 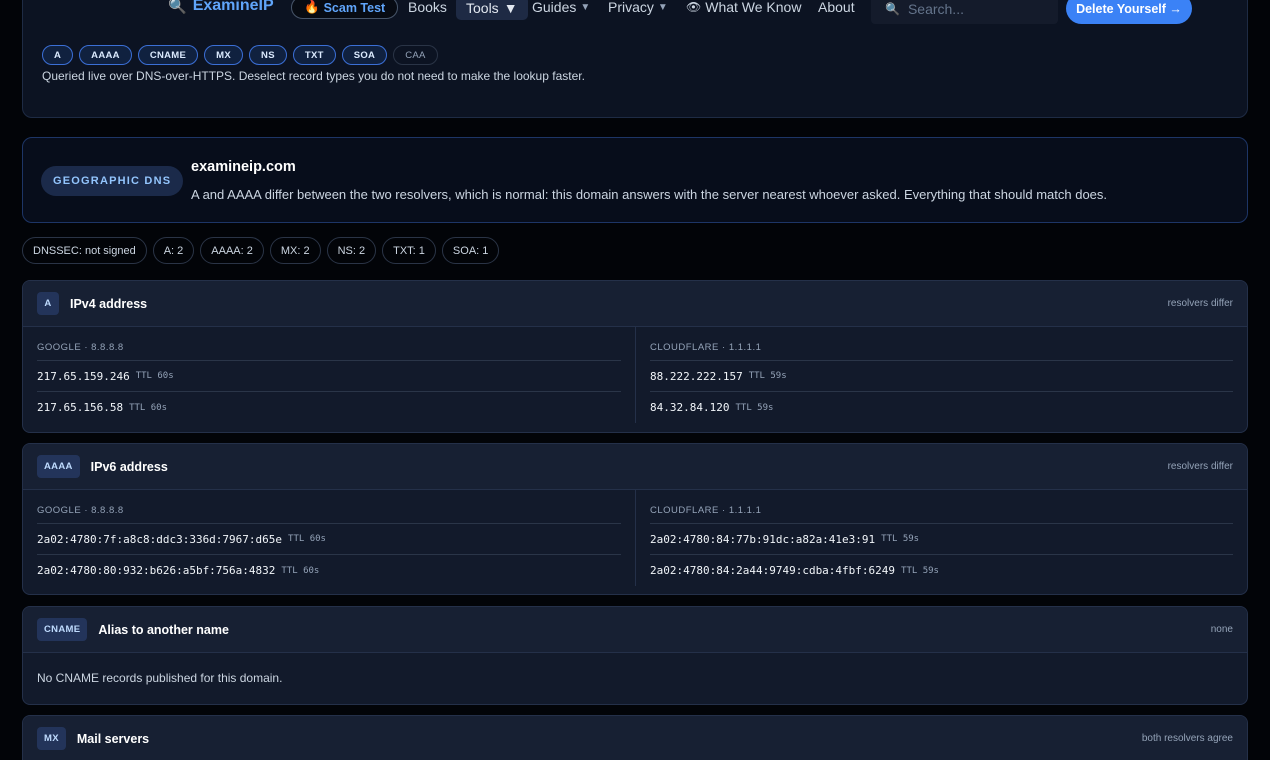 What do you see at coordinates (941, 407) in the screenshot?
I see `record-row: 84.32.84.120 TTL 59s` at bounding box center [941, 407].